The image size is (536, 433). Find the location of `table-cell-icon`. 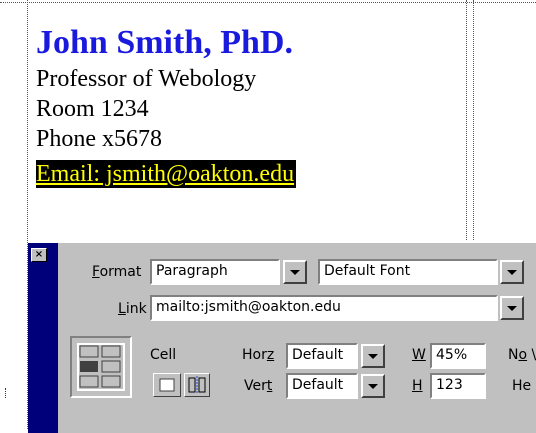

table-cell-icon is located at coordinates (101, 367).